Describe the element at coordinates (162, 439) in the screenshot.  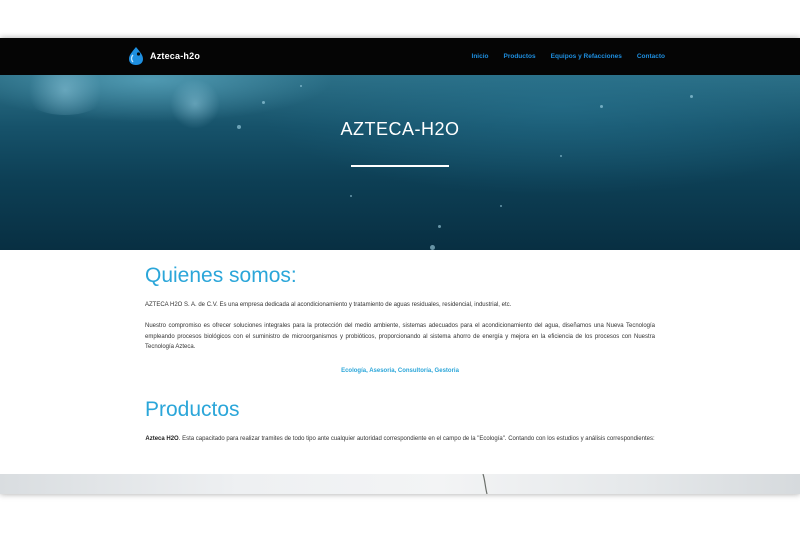
I see `products-intro-bold: Azteca H2O` at that location.